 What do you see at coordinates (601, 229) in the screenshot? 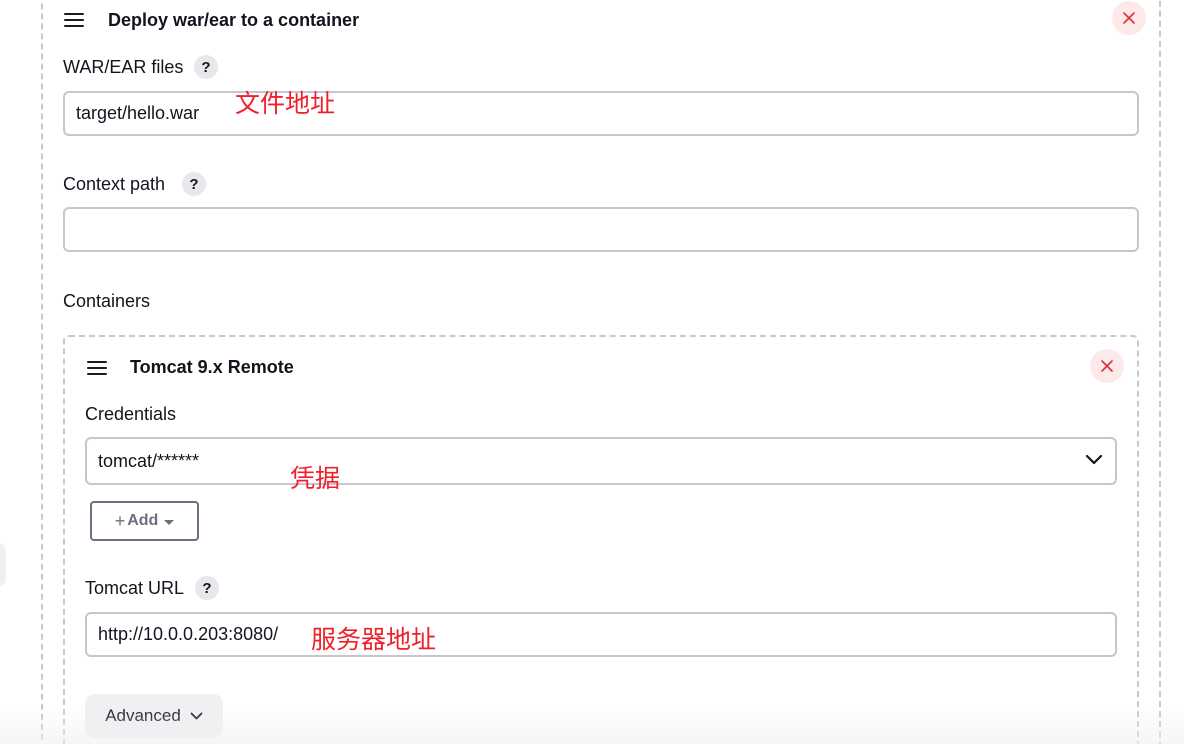
I see `context-path-input` at bounding box center [601, 229].